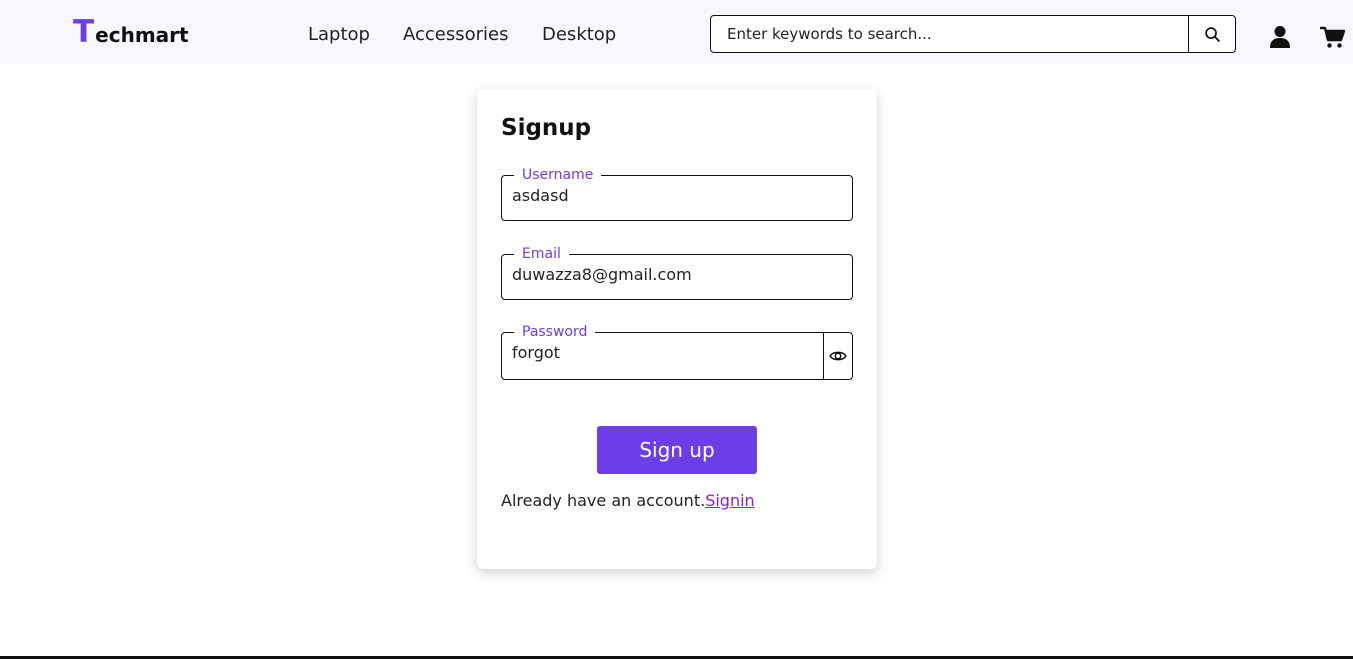 Image resolution: width=1353 pixels, height=659 pixels. I want to click on form-title: Signup, so click(546, 128).